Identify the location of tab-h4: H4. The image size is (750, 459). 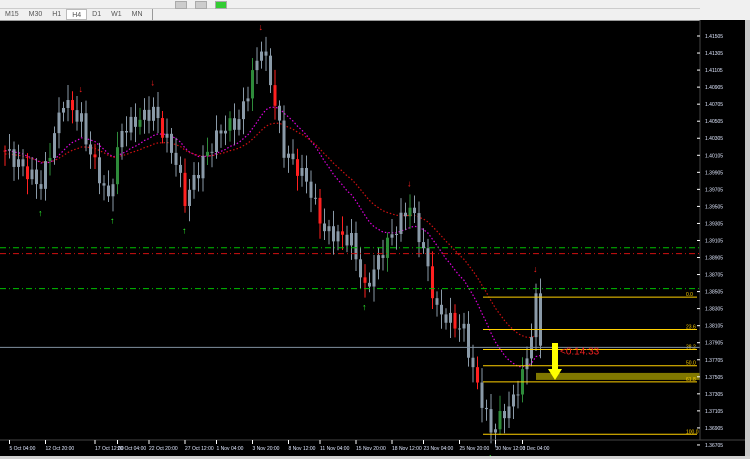
(77, 14).